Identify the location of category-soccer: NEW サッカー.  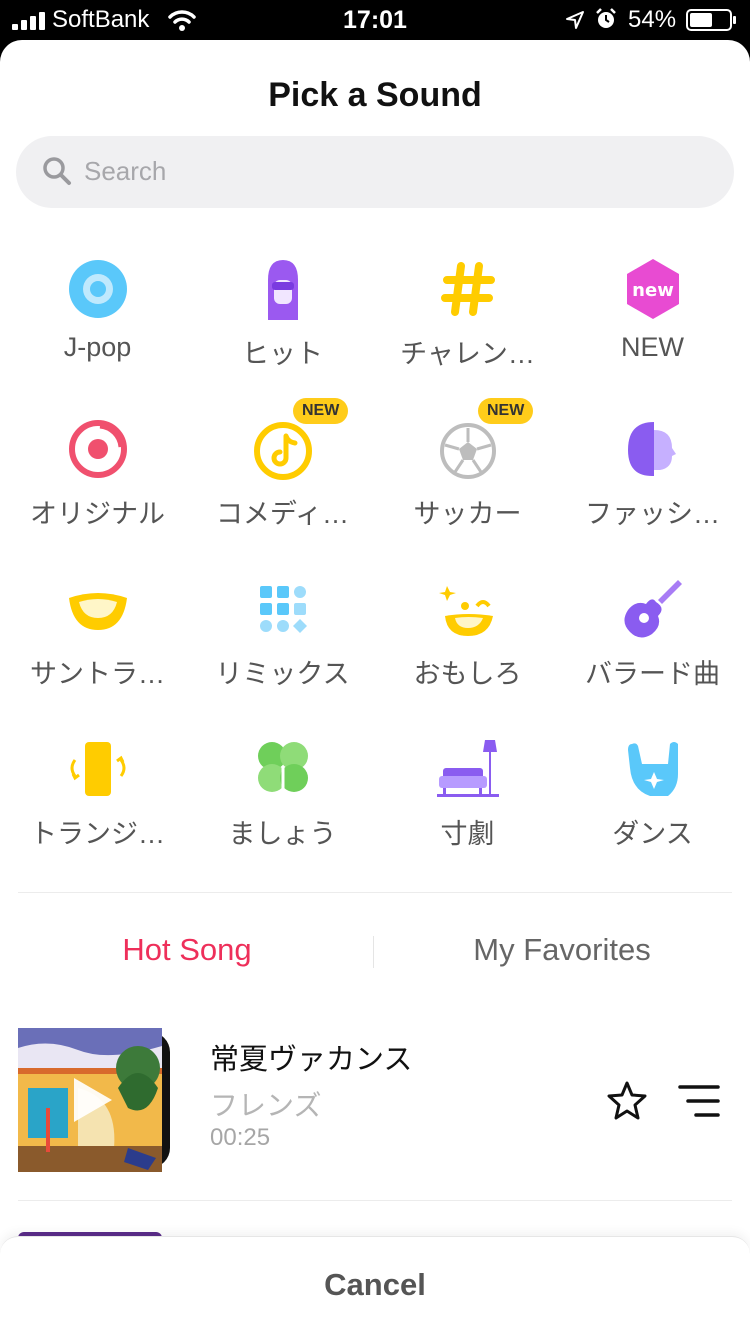
(467, 479).